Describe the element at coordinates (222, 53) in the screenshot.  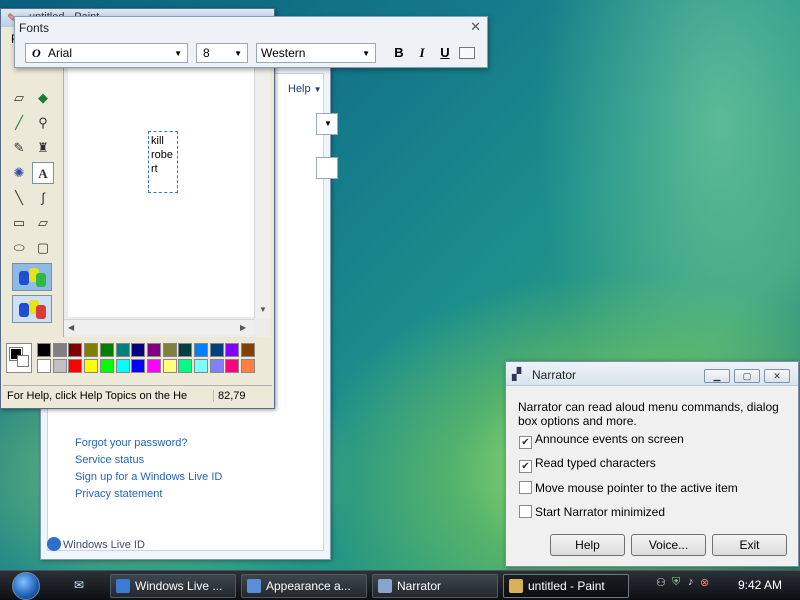
I see `font-size-select: 8 ▼` at that location.